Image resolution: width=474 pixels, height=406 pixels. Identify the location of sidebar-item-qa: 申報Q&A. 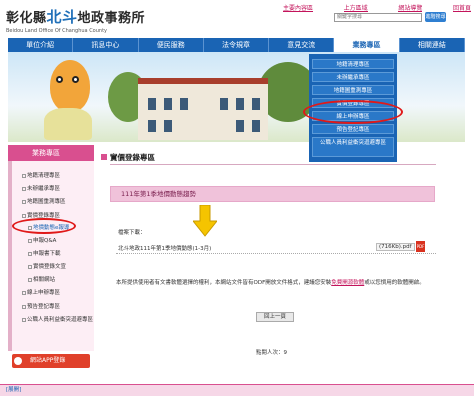
(42, 240).